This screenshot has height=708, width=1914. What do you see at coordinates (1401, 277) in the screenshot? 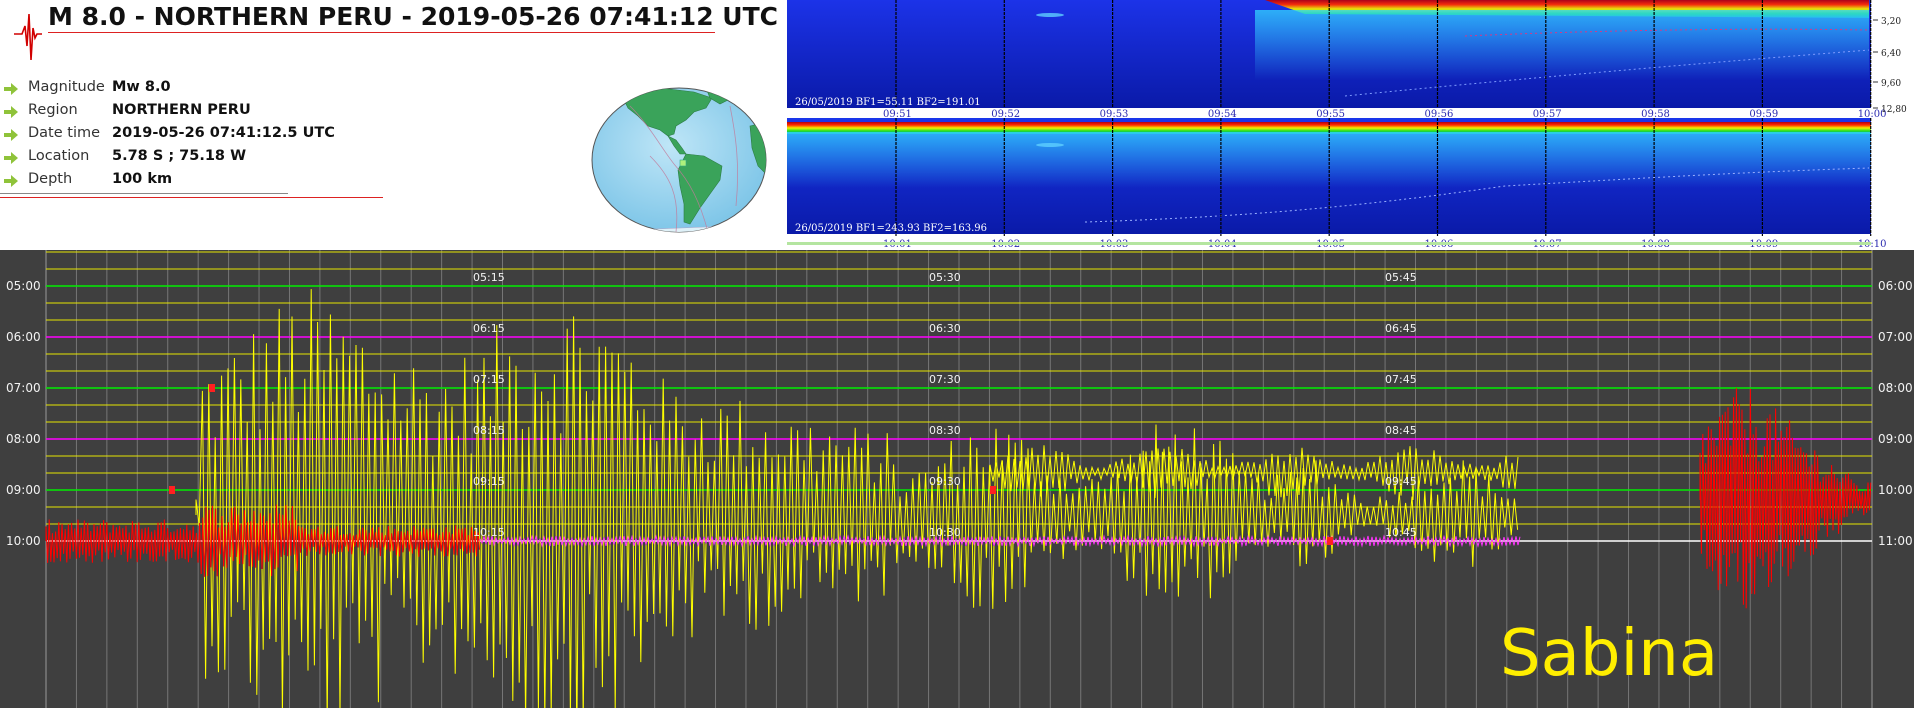
I see `helicorder-minute-label: 05:45` at bounding box center [1401, 277].